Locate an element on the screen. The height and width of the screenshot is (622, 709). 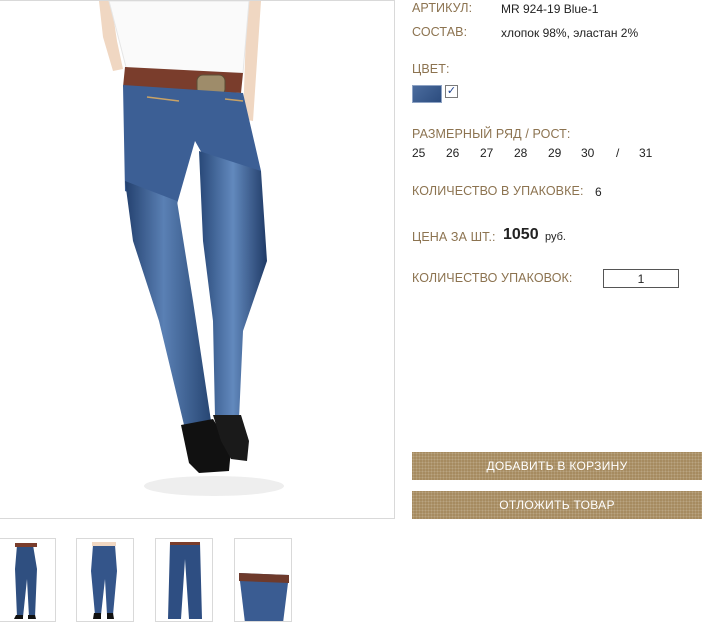
pack-quantity-label: КОЛИЧЕСТВО В УПАКОВКЕ: is located at coordinates (498, 191).